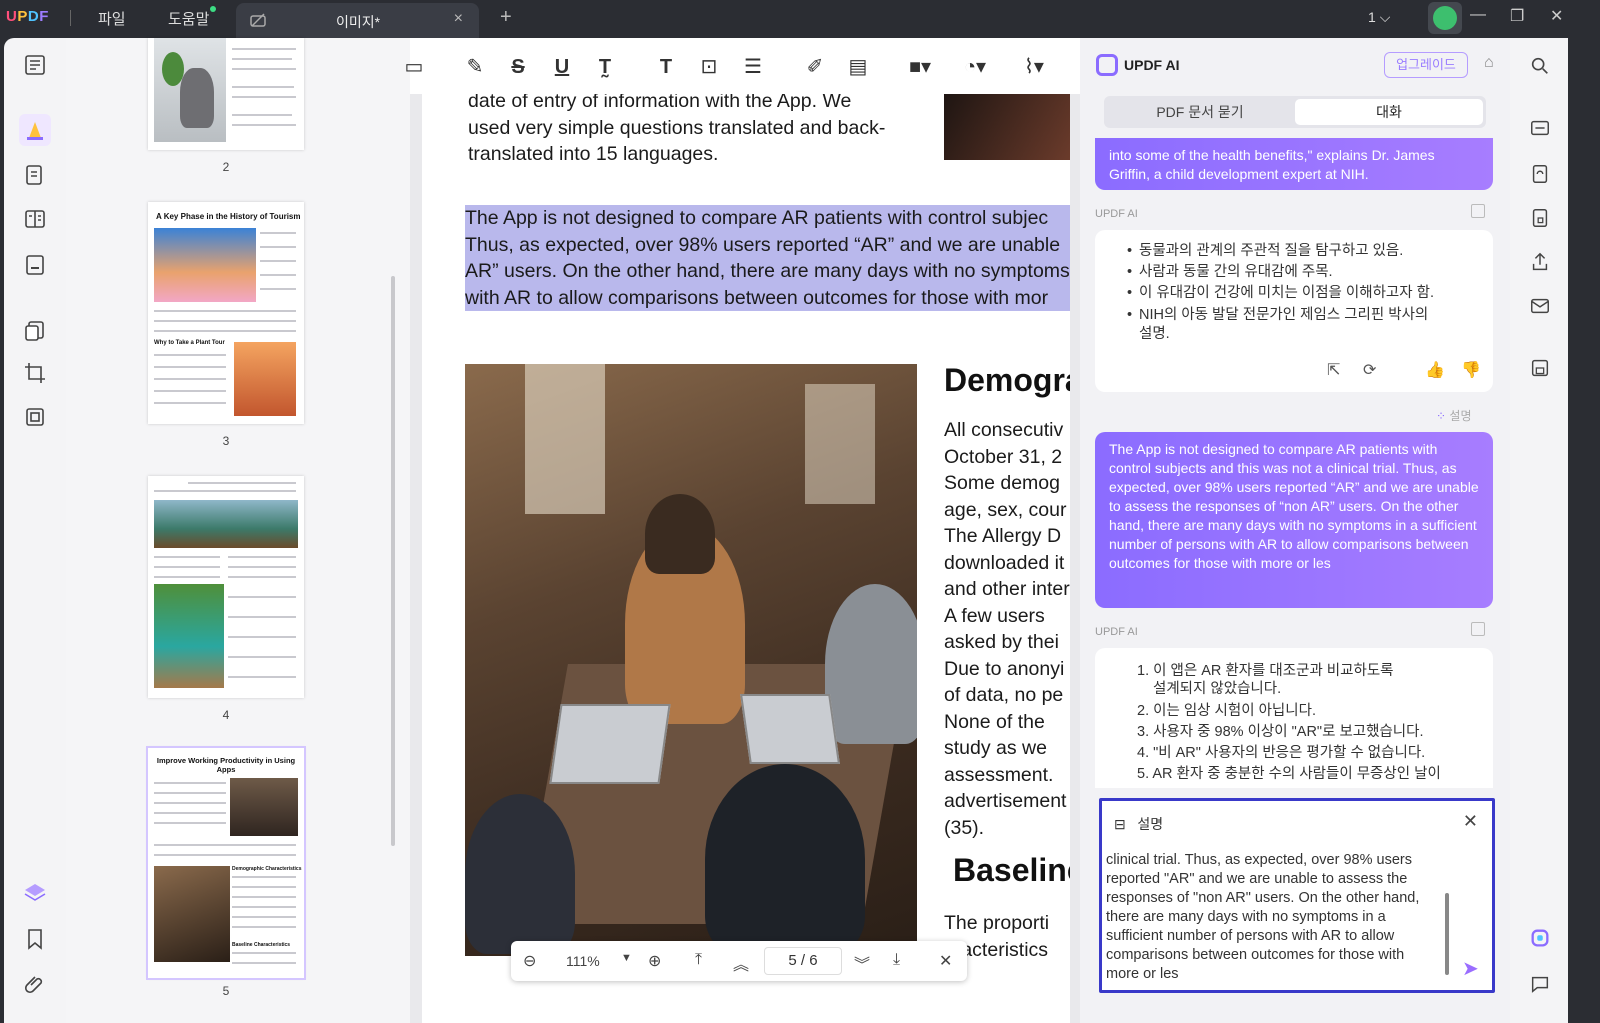 The width and height of the screenshot is (1600, 1023). What do you see at coordinates (1540, 218) in the screenshot?
I see `protect-doc-icon` at bounding box center [1540, 218].